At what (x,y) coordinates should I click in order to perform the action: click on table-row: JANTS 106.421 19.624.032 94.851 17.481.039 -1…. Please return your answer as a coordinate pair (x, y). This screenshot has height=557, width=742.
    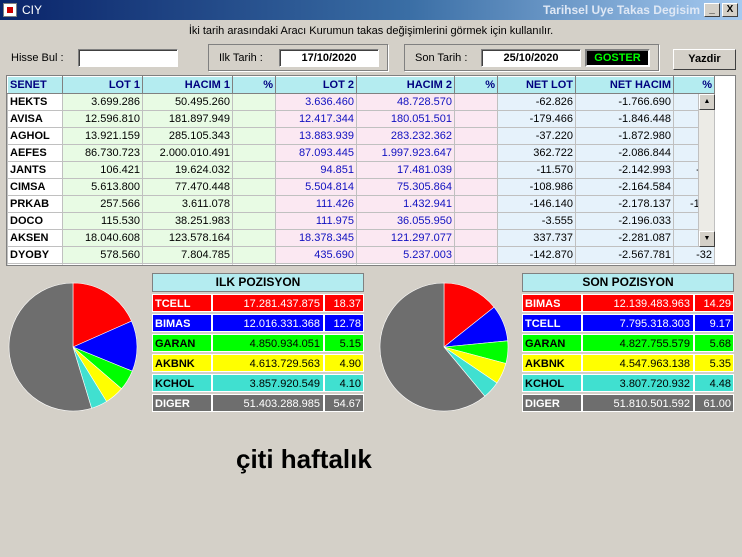
    Looking at the image, I should click on (361, 170).